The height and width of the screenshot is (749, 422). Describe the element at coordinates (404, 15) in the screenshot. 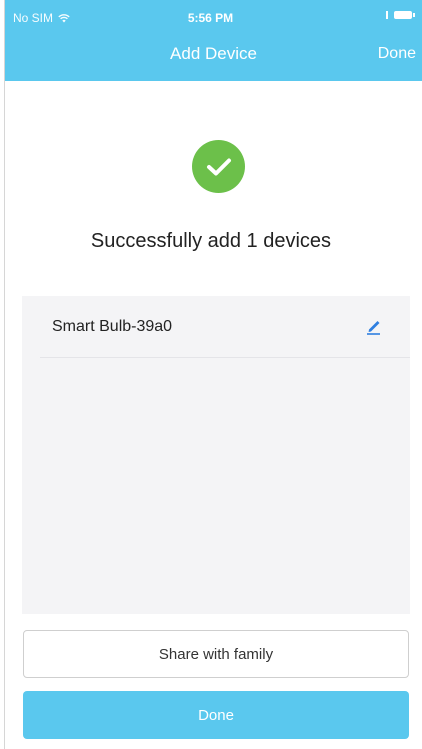

I see `battery-icon` at that location.